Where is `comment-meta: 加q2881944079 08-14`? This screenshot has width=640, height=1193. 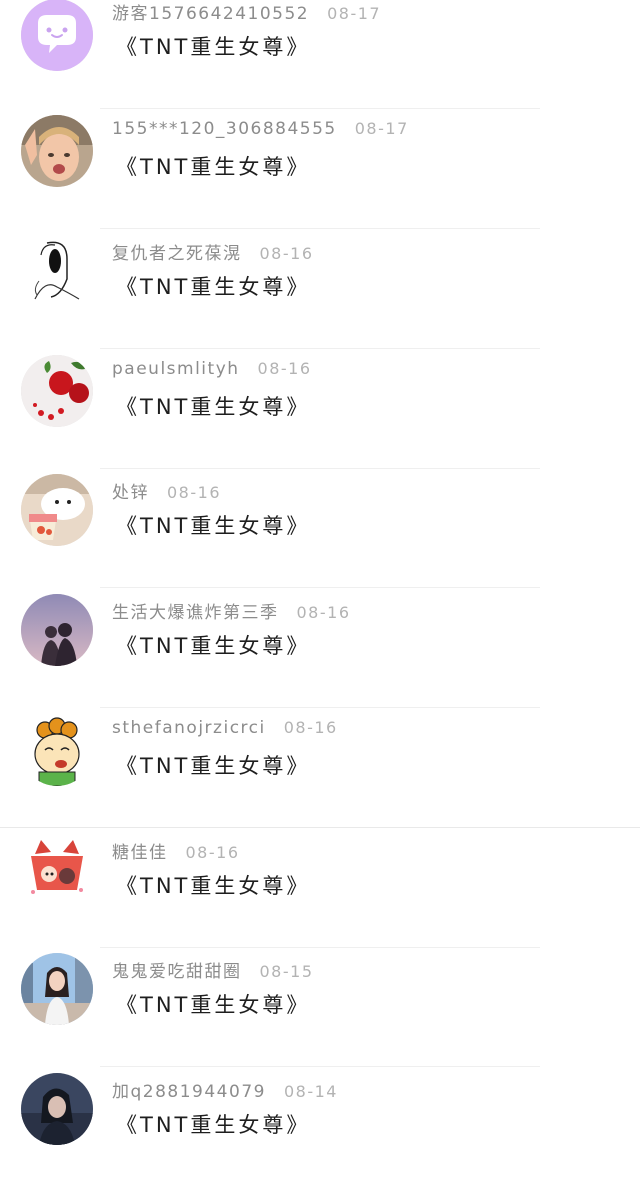
comment-meta: 加q2881944079 08-14 is located at coordinates (225, 1089).